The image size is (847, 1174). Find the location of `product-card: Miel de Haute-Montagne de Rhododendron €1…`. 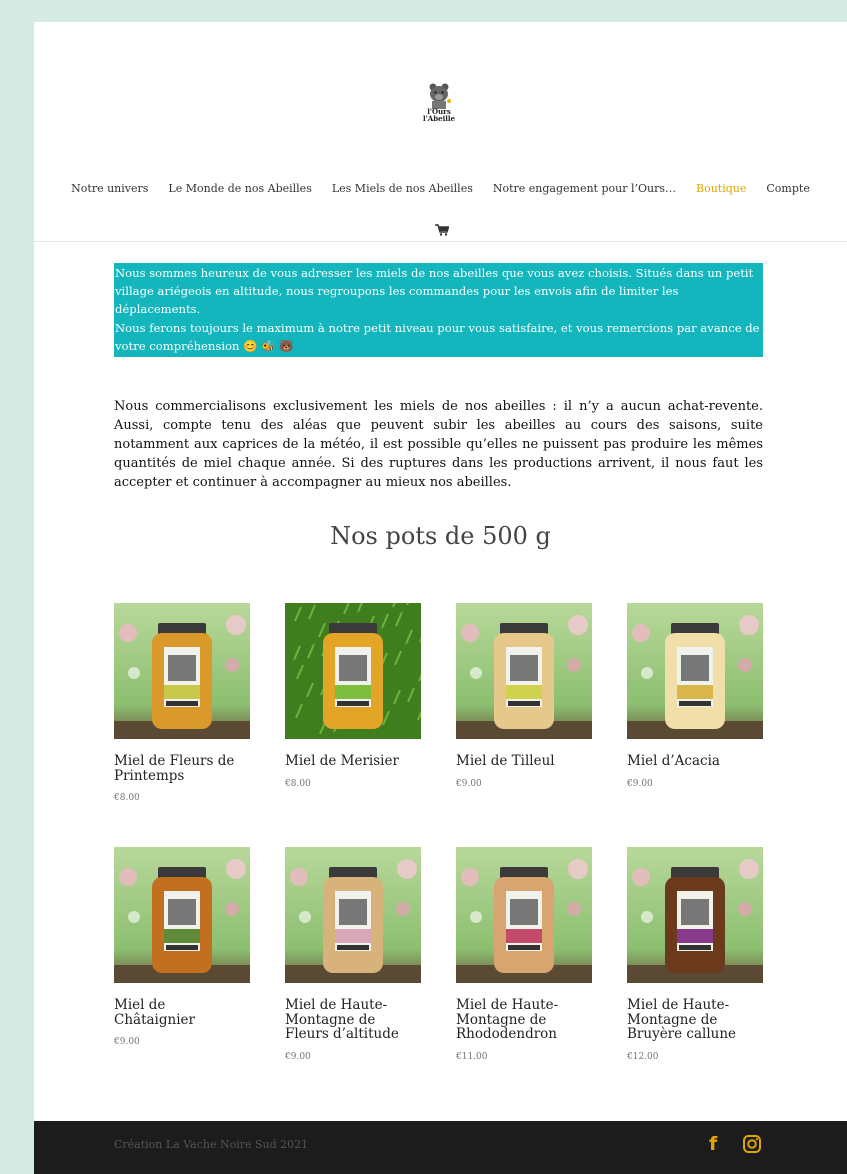

product-card: Miel de Haute-Montagne de Rhododendron €1… is located at coordinates (524, 954).